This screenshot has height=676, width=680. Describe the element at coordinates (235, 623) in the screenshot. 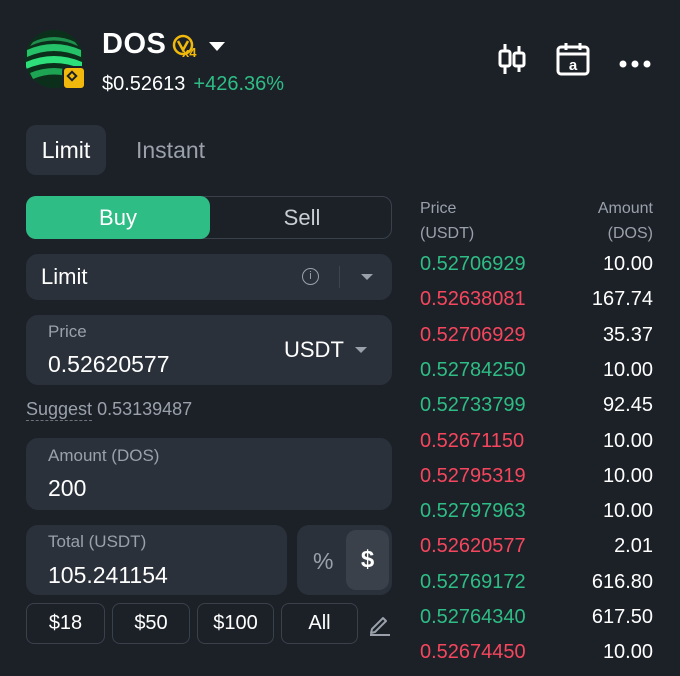

I see `quick-amount-button: $100` at that location.